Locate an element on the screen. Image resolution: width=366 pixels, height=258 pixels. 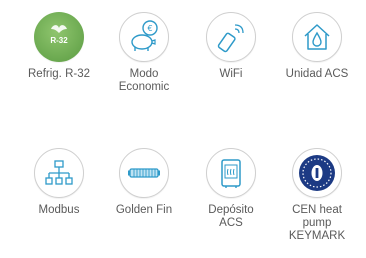
feature-keymark: CEN heat pump KEYMARK is located at coordinates (317, 195).